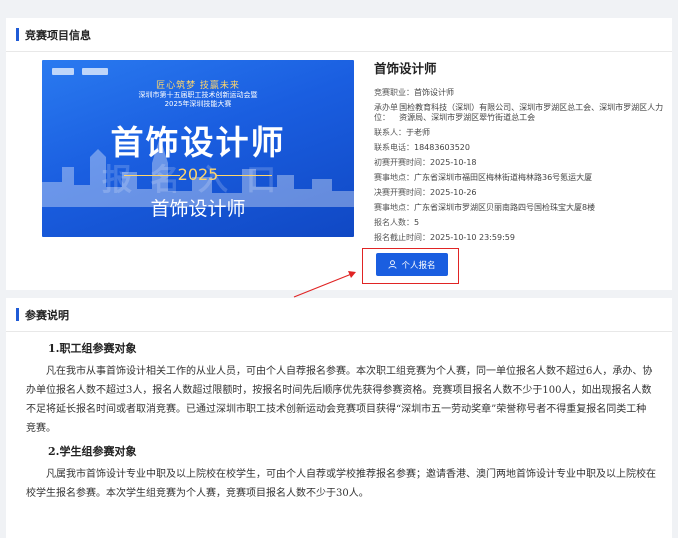 Image resolution: width=678 pixels, height=538 pixels. I want to click on detail-row: 报名人数： 5, so click(397, 223).